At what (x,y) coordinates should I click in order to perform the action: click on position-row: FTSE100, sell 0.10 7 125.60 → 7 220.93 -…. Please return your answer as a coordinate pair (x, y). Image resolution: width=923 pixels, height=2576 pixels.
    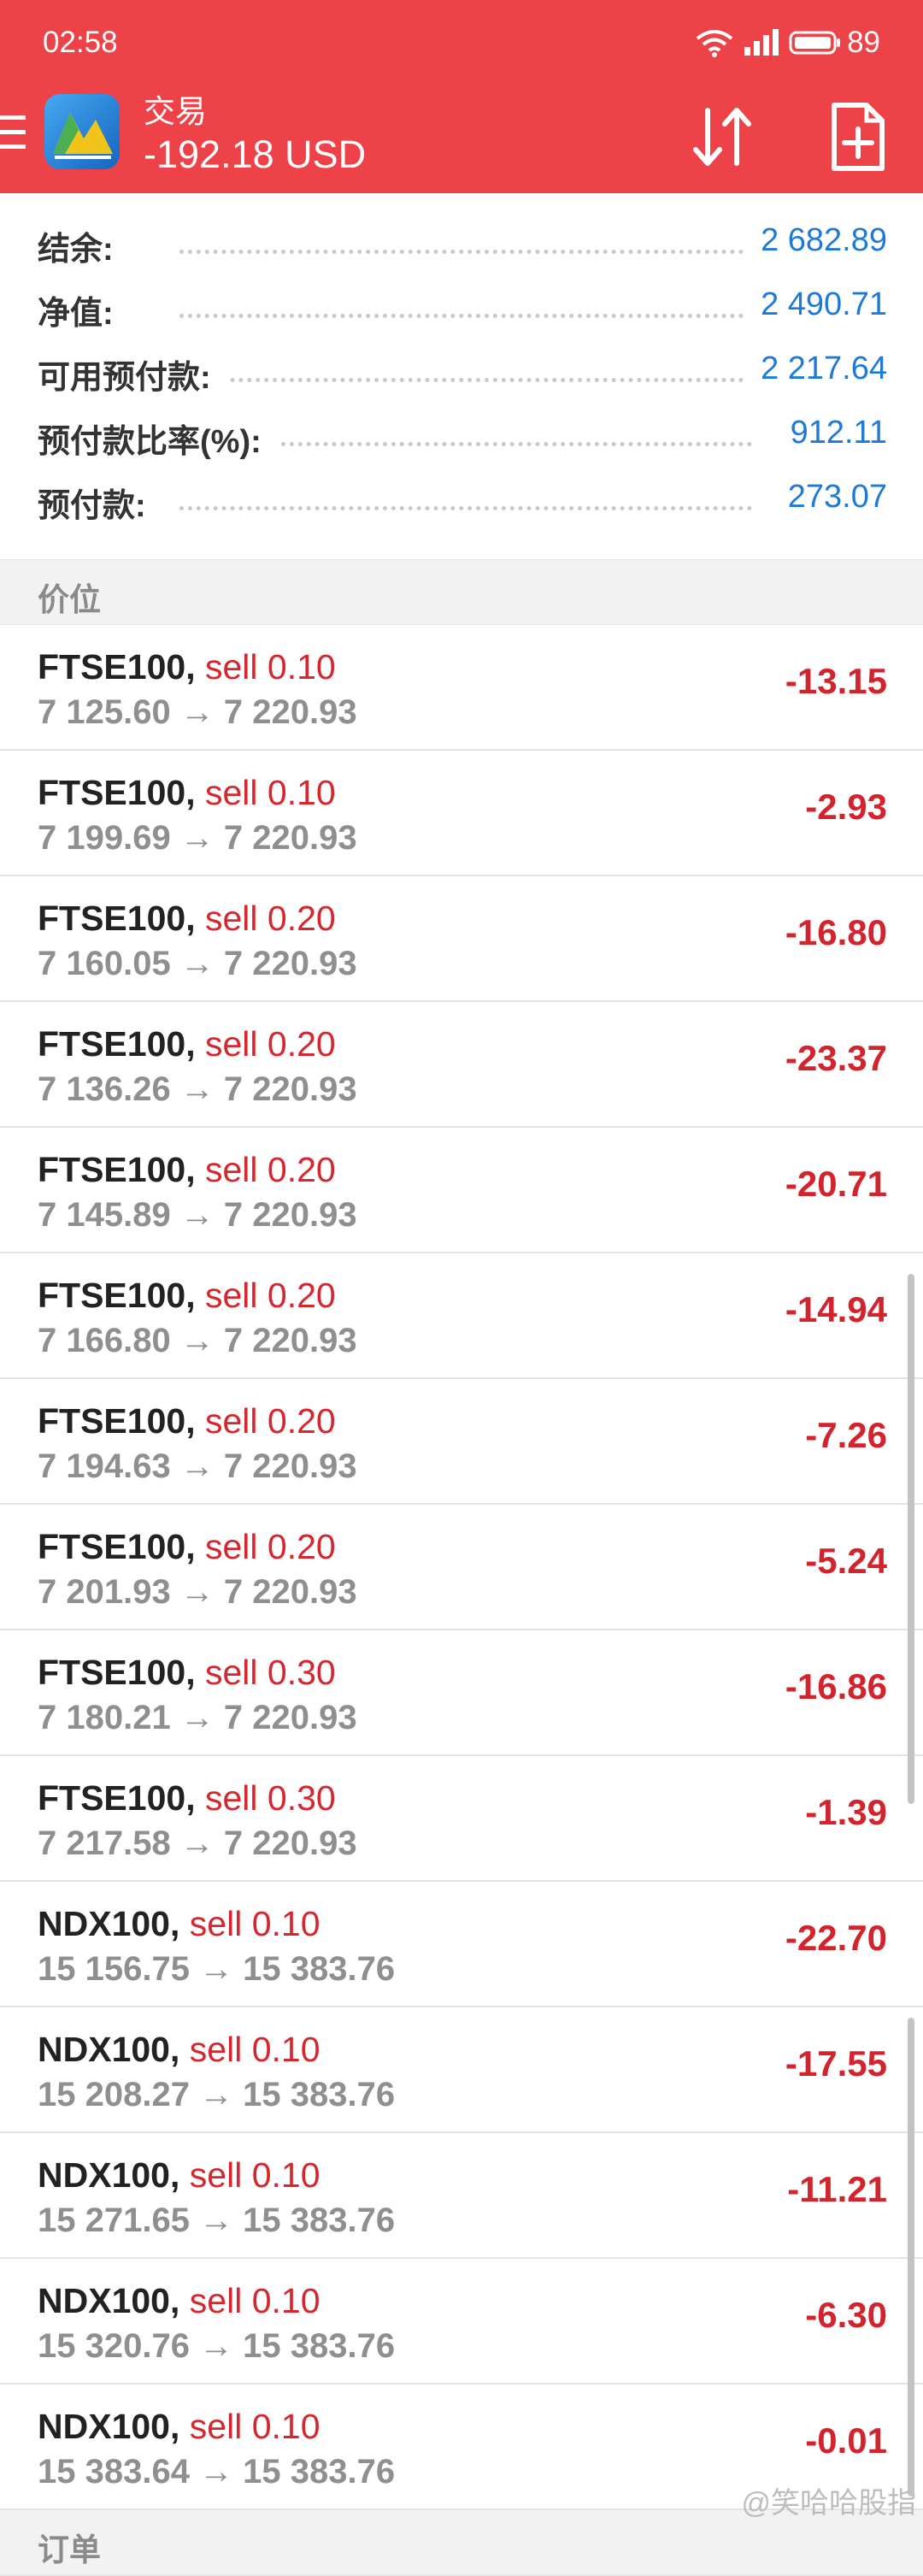
    Looking at the image, I should click on (461, 688).